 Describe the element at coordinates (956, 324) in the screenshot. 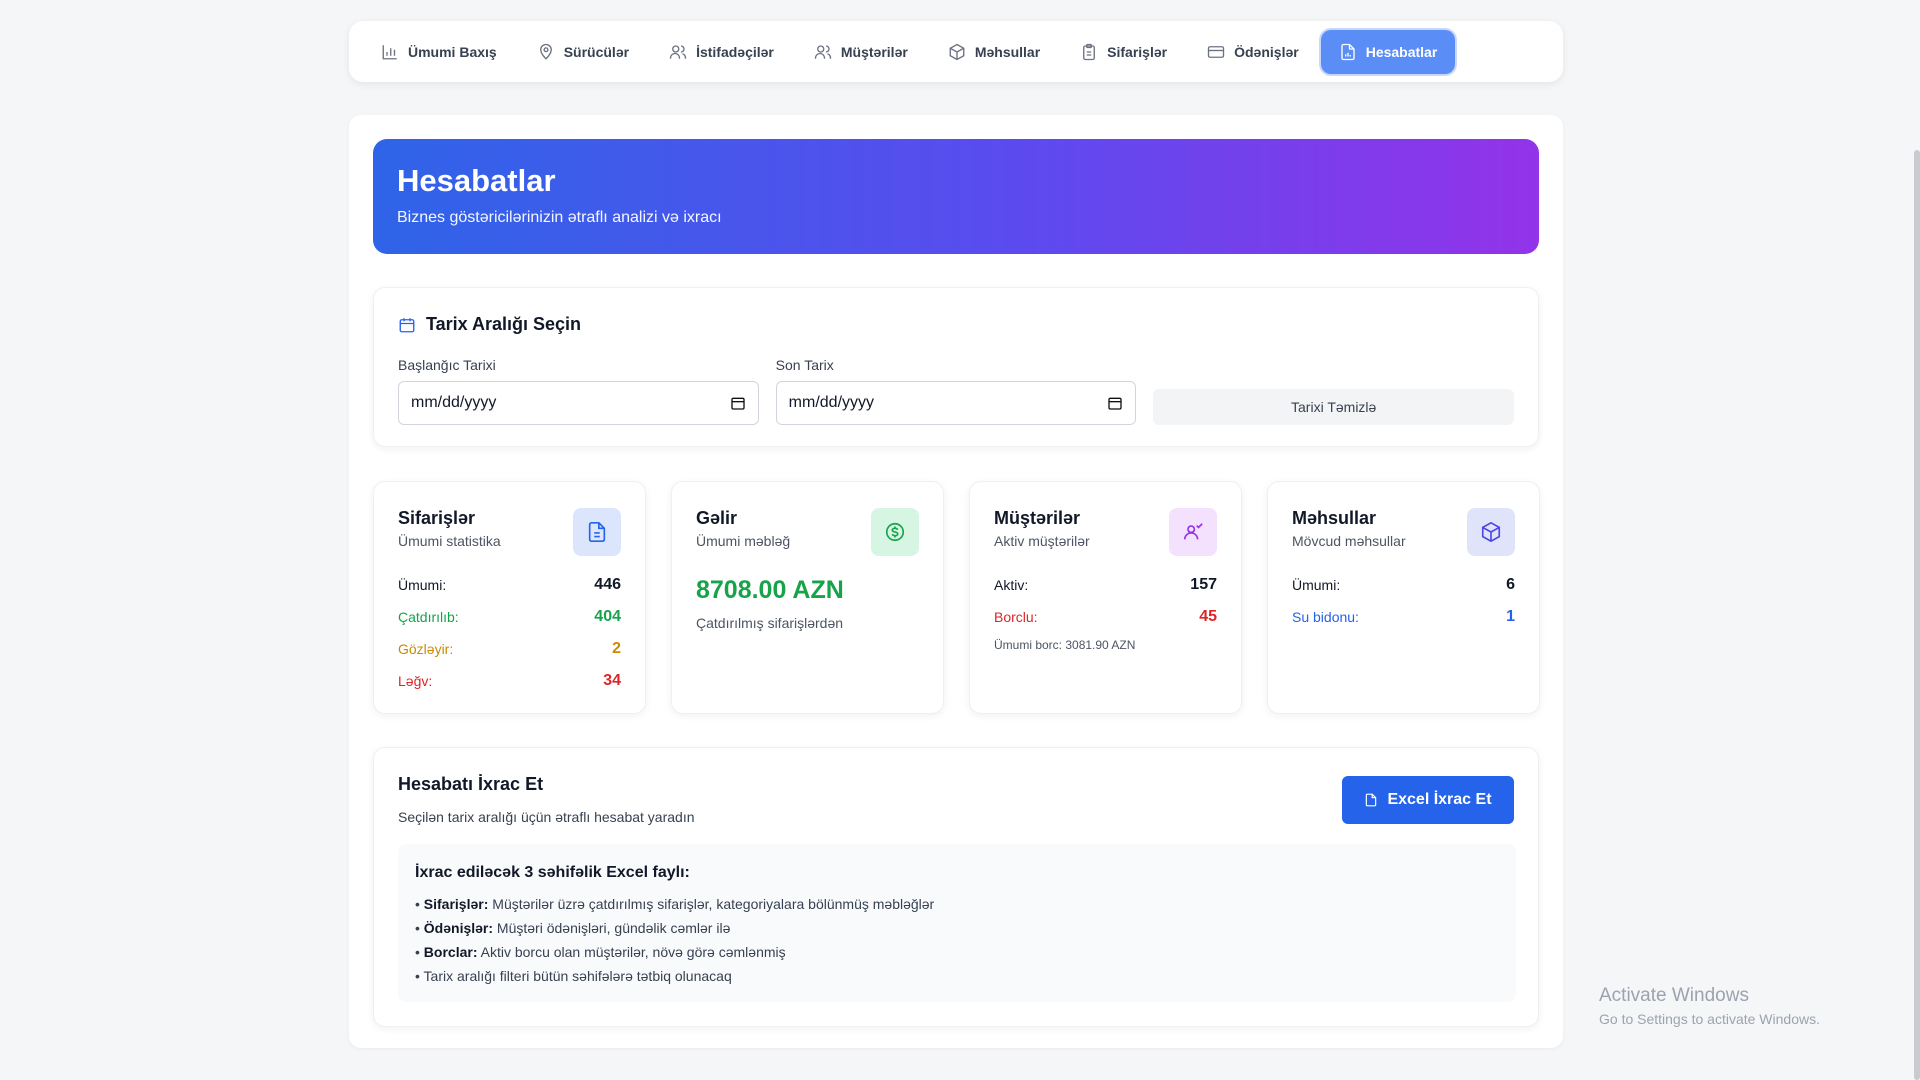

I see `date-range-title: Tarix Aralığı Seçin` at that location.